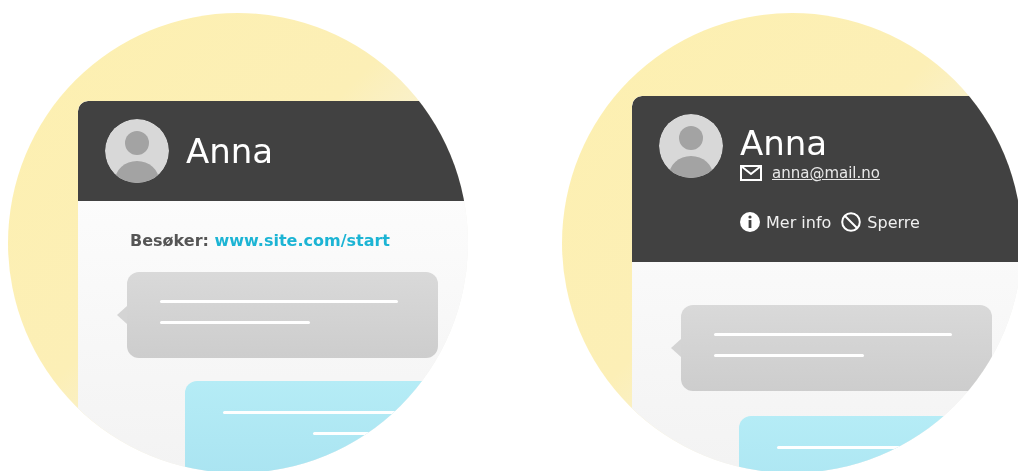  Describe the element at coordinates (751, 173) in the screenshot. I see `mail-icon` at that location.